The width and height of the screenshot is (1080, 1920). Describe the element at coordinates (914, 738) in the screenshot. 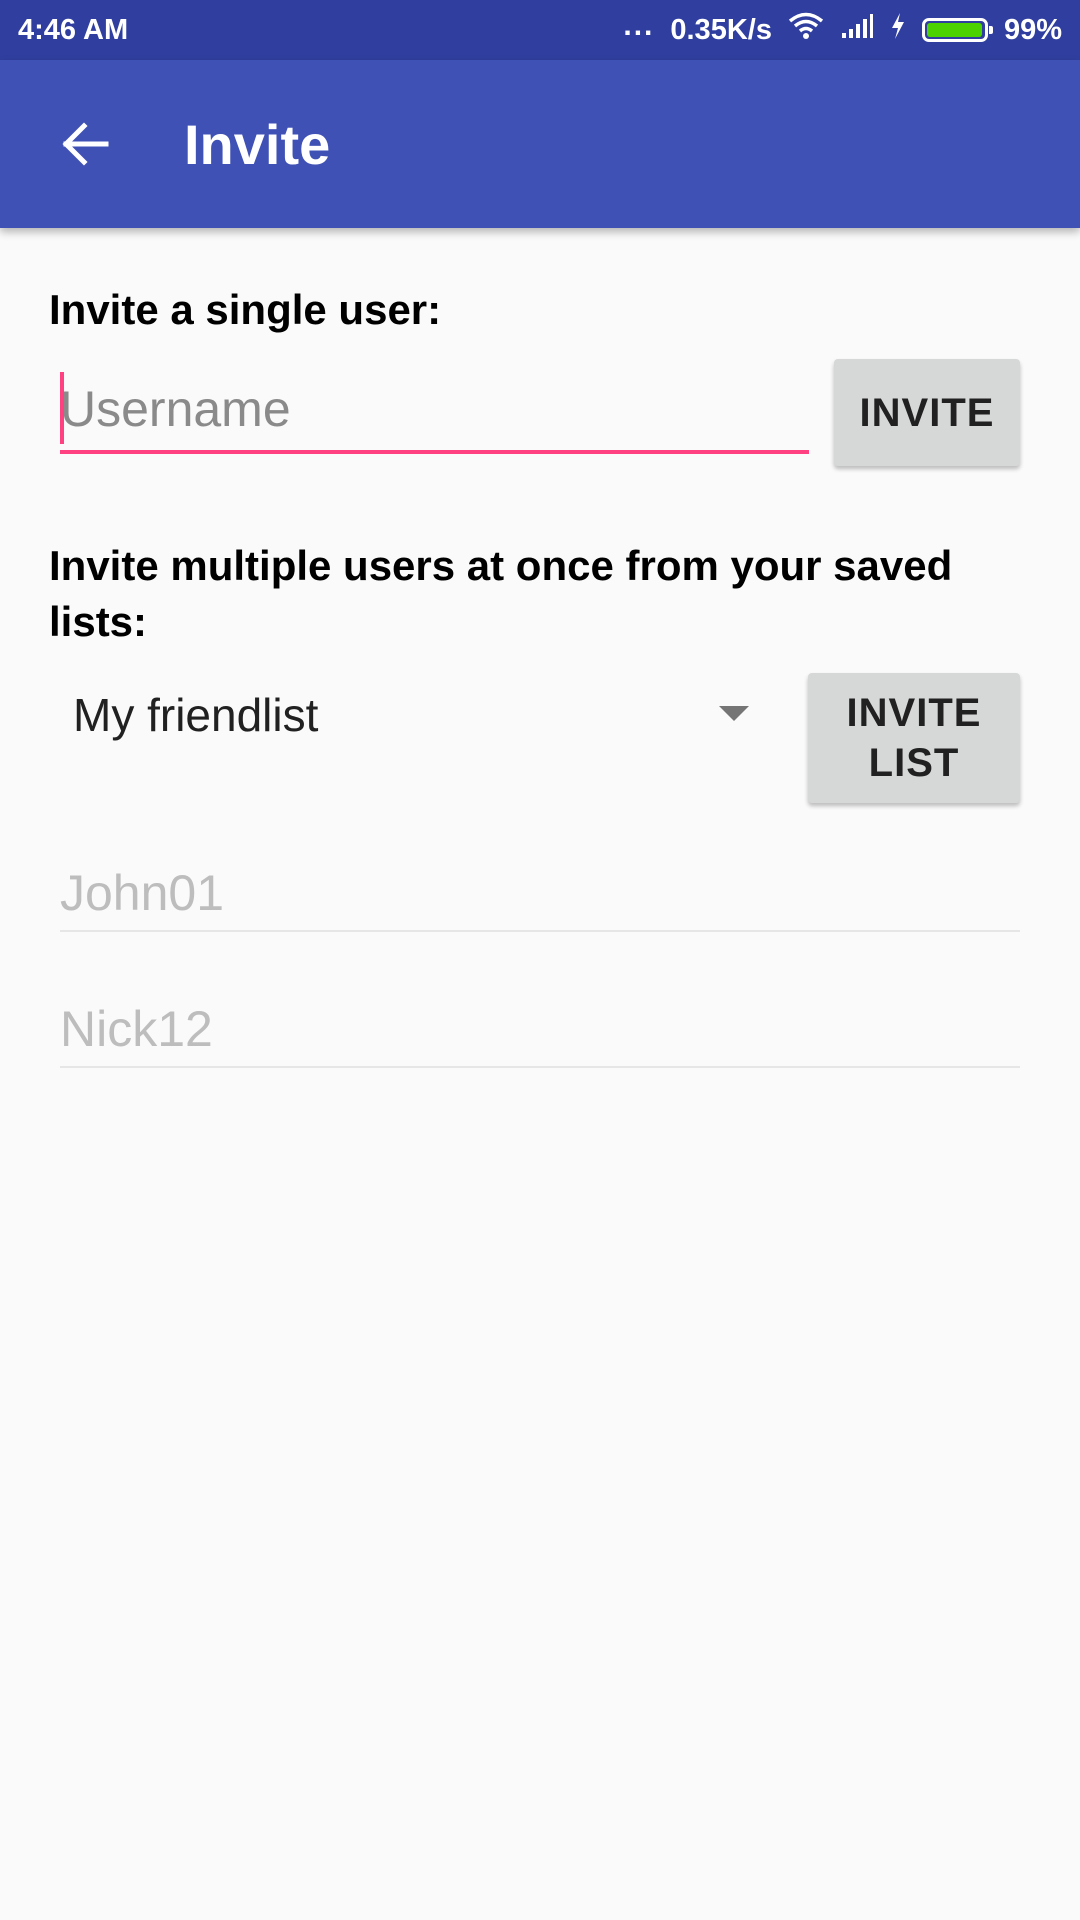

I see `invite-list-button: INVITE LIST` at that location.